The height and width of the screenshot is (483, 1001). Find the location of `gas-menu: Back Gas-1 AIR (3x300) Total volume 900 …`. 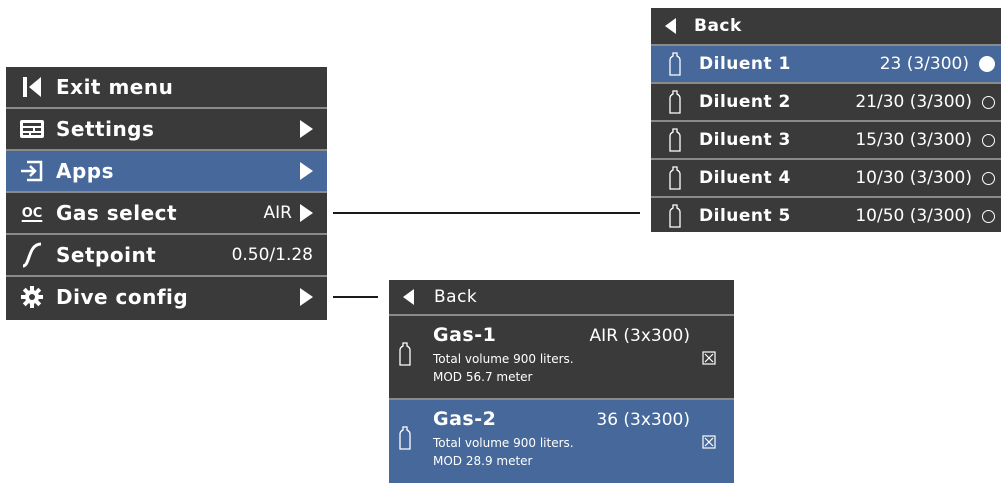

gas-menu: Back Gas-1 AIR (3x300) Total volume 900 … is located at coordinates (561, 381).